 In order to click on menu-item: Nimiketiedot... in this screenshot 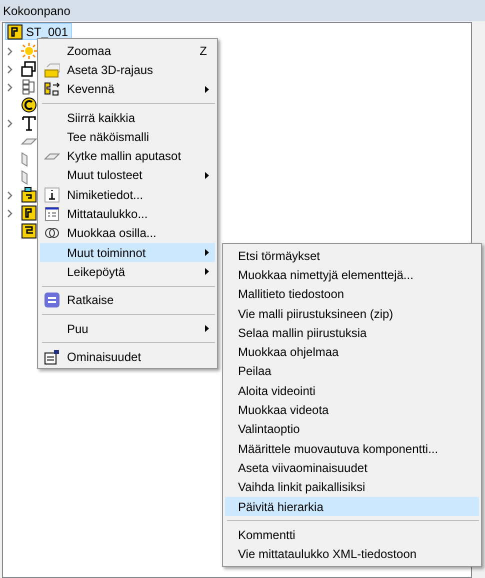, I will do `click(127, 194)`.